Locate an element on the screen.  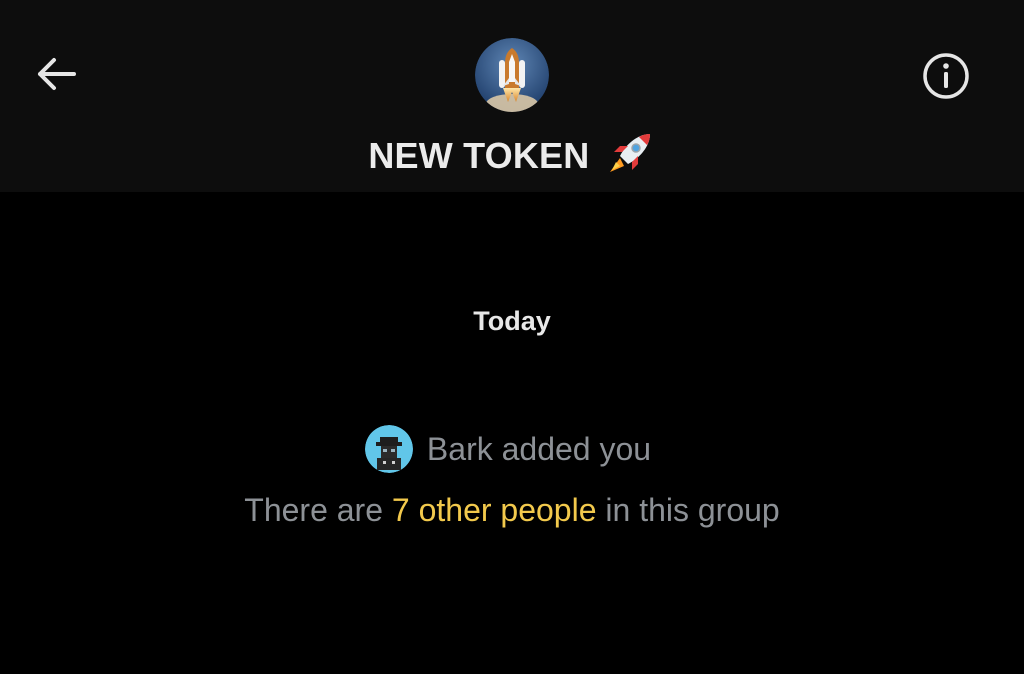
bark-avatar is located at coordinates (388, 449).